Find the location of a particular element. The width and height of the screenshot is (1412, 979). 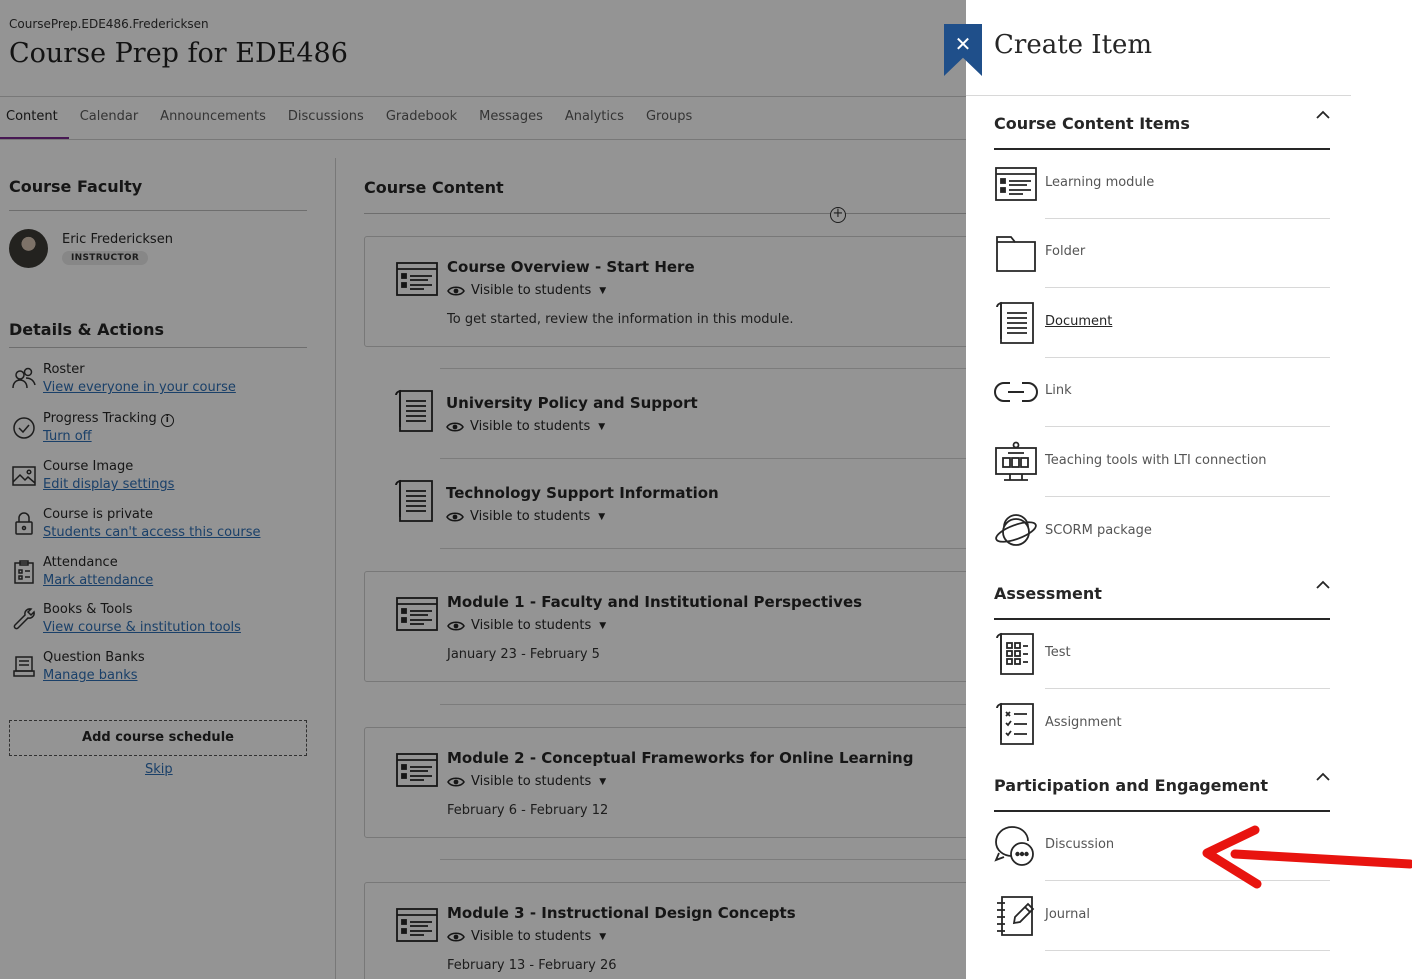

folder-icon is located at coordinates (1016, 254).